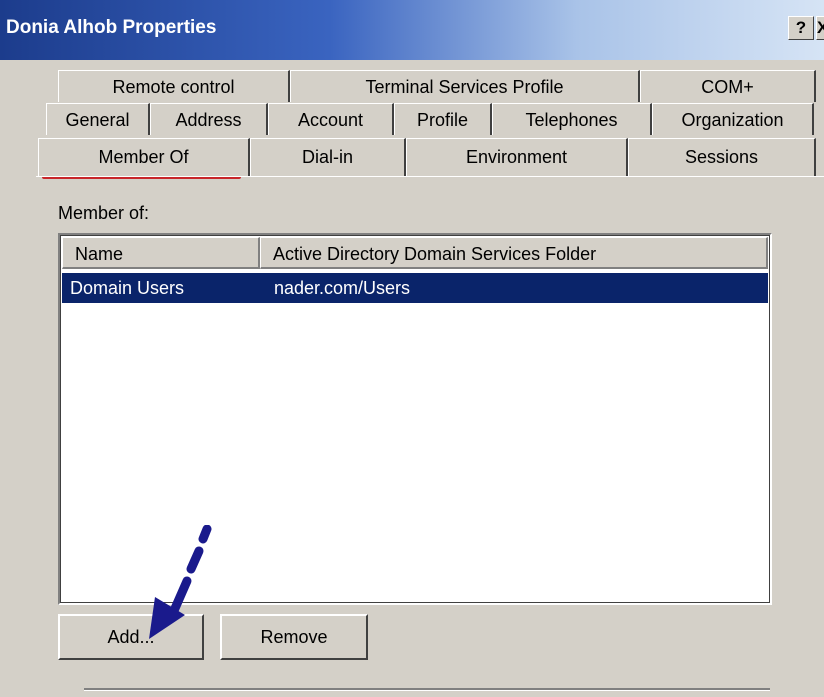 Image resolution: width=824 pixels, height=697 pixels. I want to click on member-of-label: Member of:, so click(104, 213).